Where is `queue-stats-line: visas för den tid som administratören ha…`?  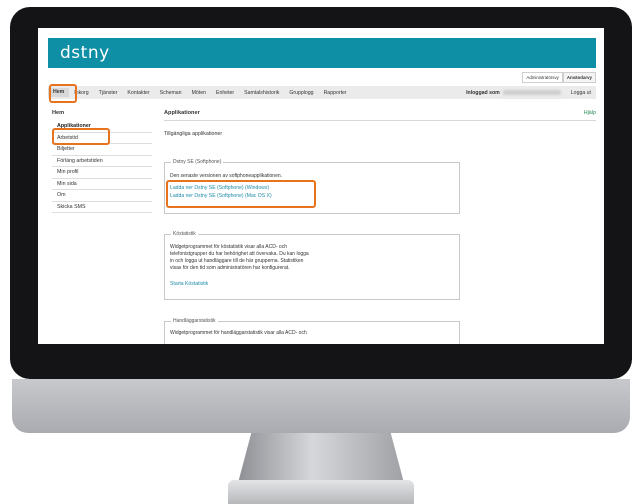 queue-stats-line: visas för den tid som administratören ha… is located at coordinates (230, 268).